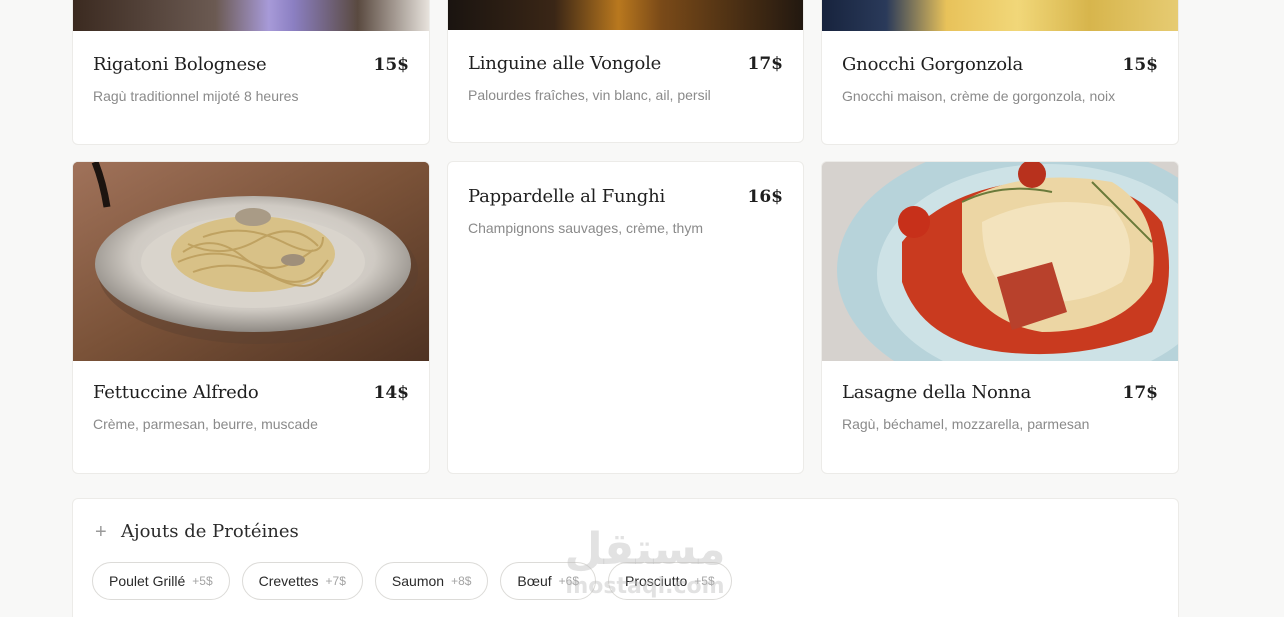 The height and width of the screenshot is (617, 1284). Describe the element at coordinates (569, 581) in the screenshot. I see `addon-price: +6$` at that location.